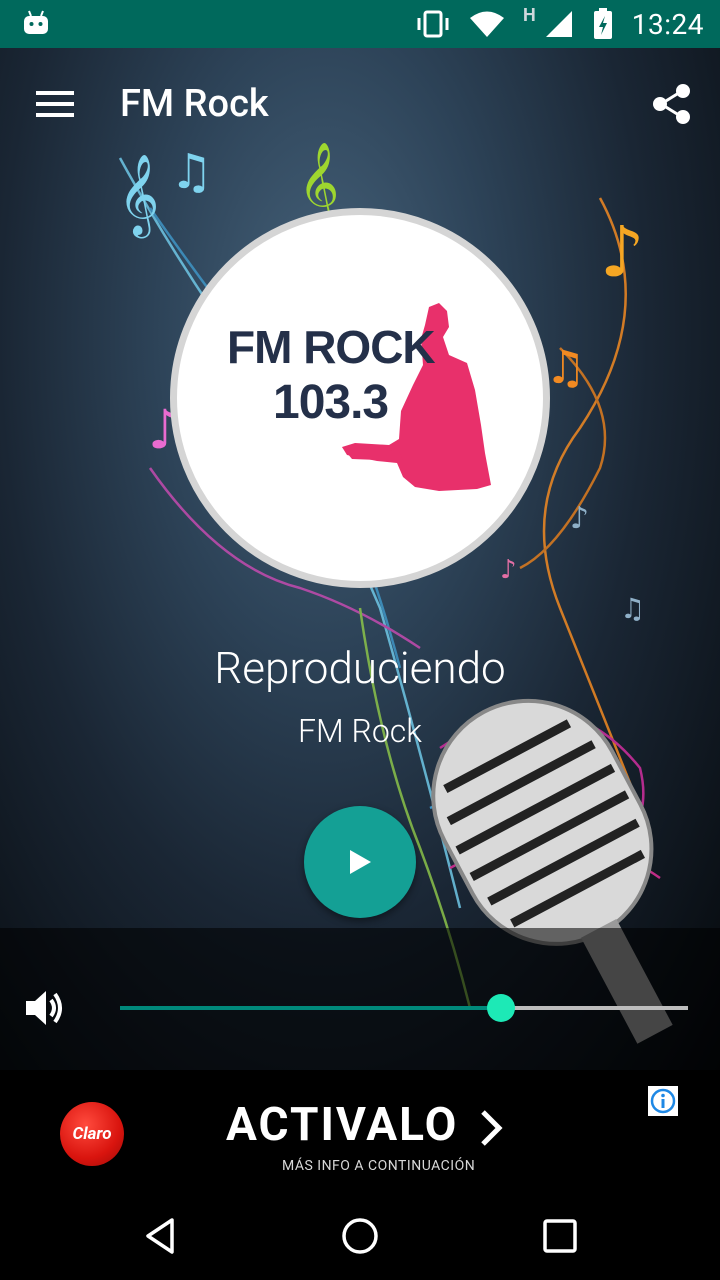 This screenshot has width=720, height=1280. I want to click on page-title: FM Rock, so click(194, 104).